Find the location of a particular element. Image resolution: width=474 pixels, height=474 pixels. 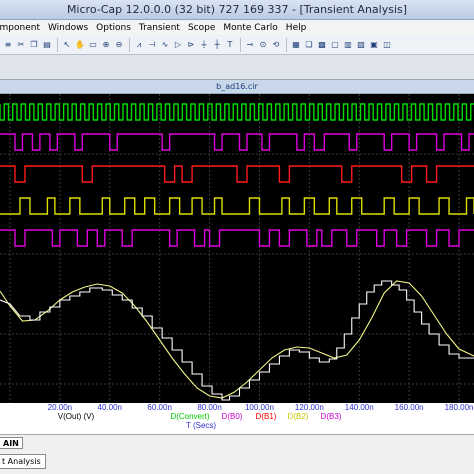

source-icon: ⊙ is located at coordinates (263, 45).